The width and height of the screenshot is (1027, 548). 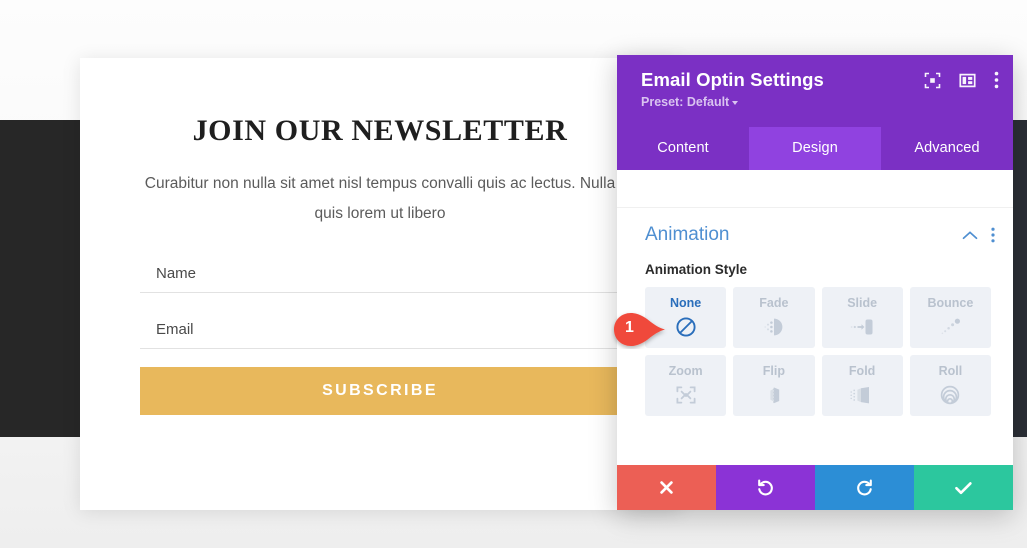 I want to click on slide-icon, so click(x=862, y=327).